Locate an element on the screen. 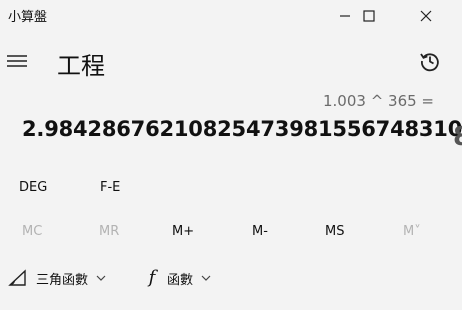  maximize-icon is located at coordinates (369, 16).